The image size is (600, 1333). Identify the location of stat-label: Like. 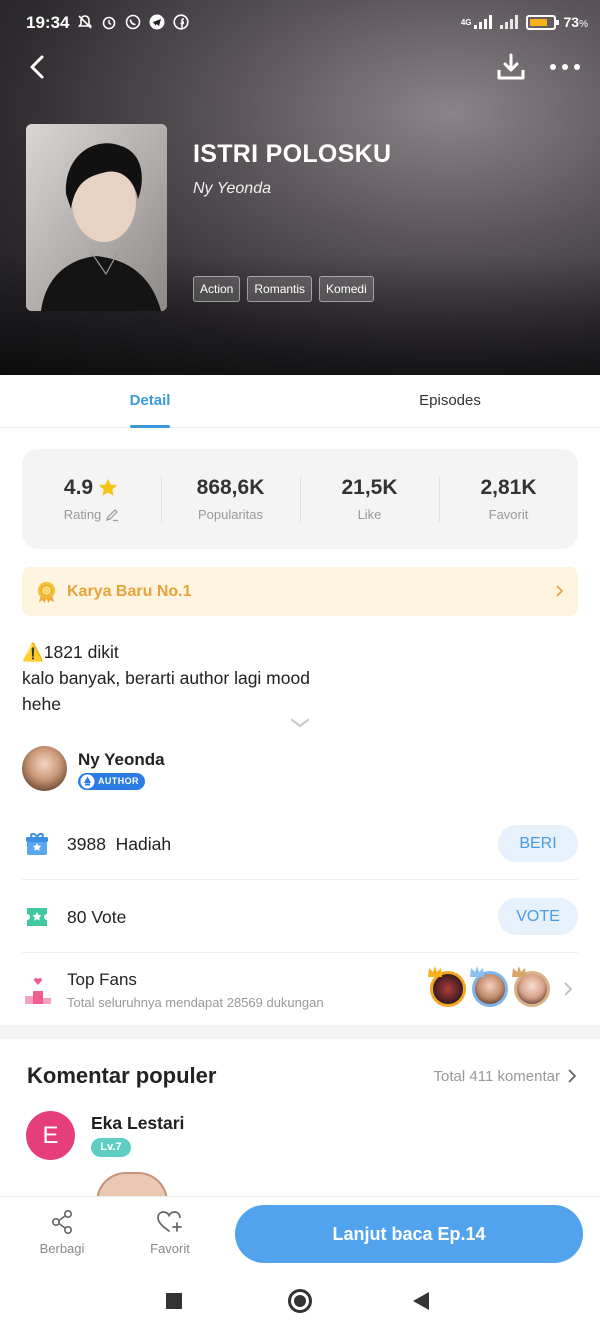
(369, 514).